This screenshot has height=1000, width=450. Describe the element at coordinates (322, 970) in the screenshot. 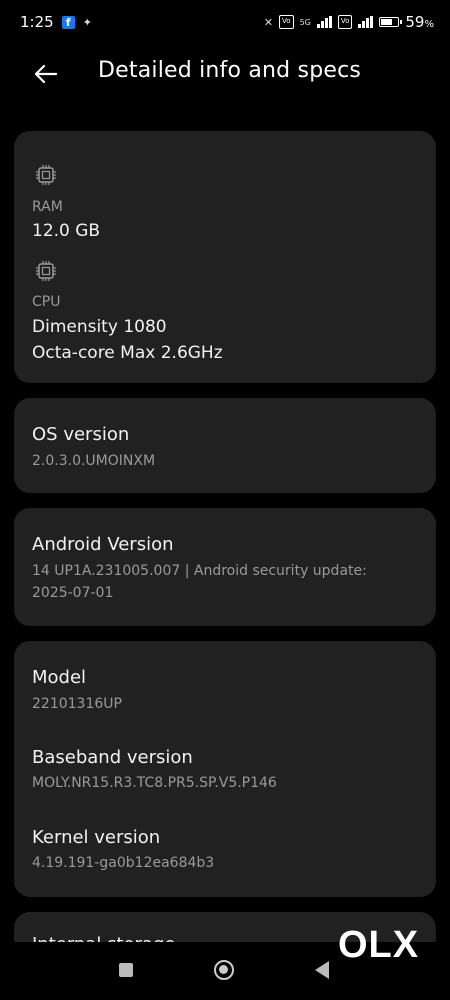

I see `back-nav-button` at that location.